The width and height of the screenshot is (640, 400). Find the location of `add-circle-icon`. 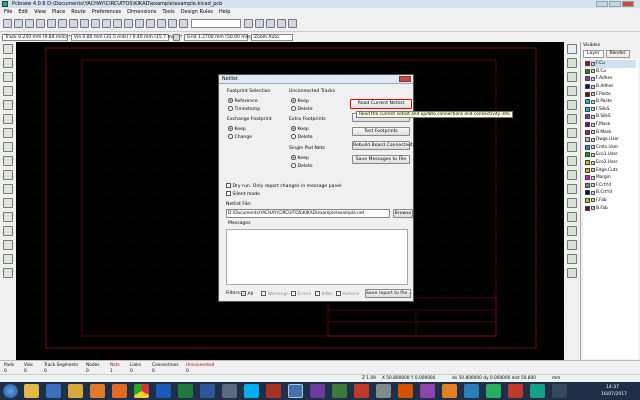

add-circle-icon is located at coordinates (572, 175).